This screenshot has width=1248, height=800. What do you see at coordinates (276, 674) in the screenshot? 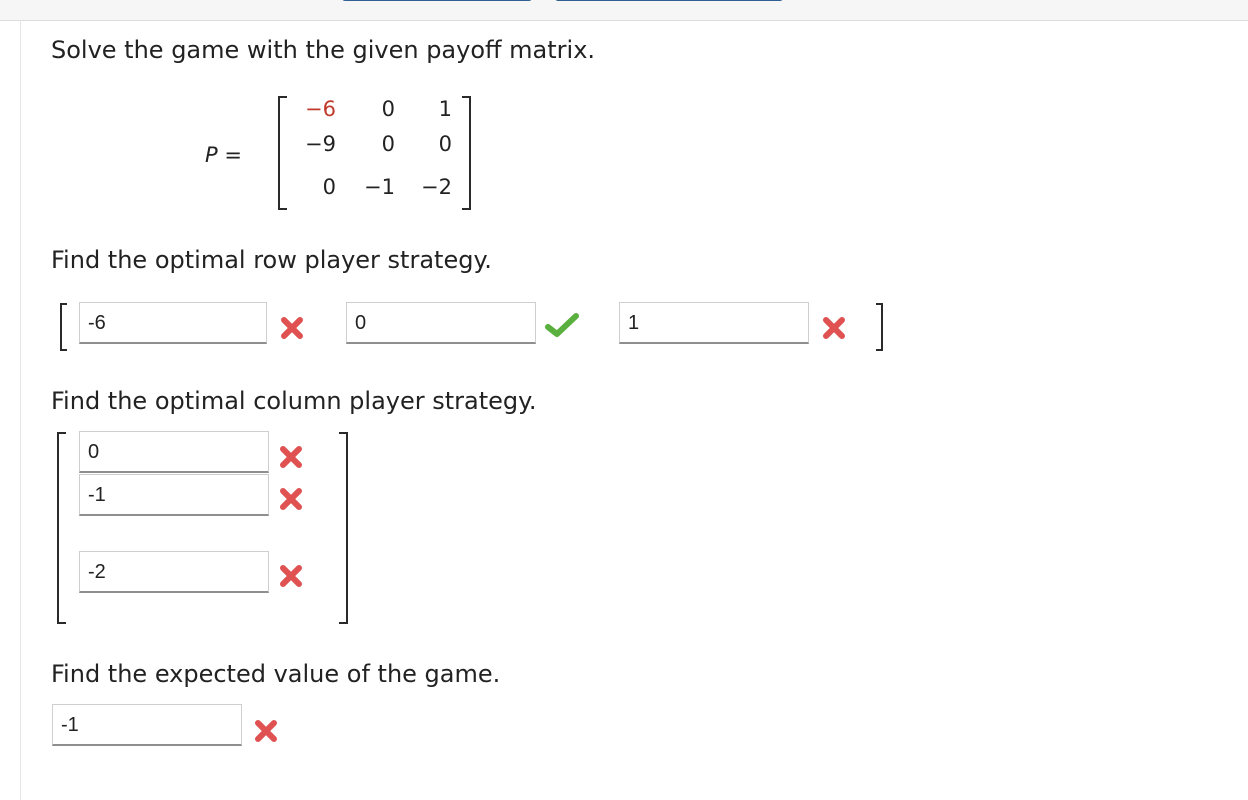
I see `expected-value-prompt: Find the expected value of the game.` at bounding box center [276, 674].